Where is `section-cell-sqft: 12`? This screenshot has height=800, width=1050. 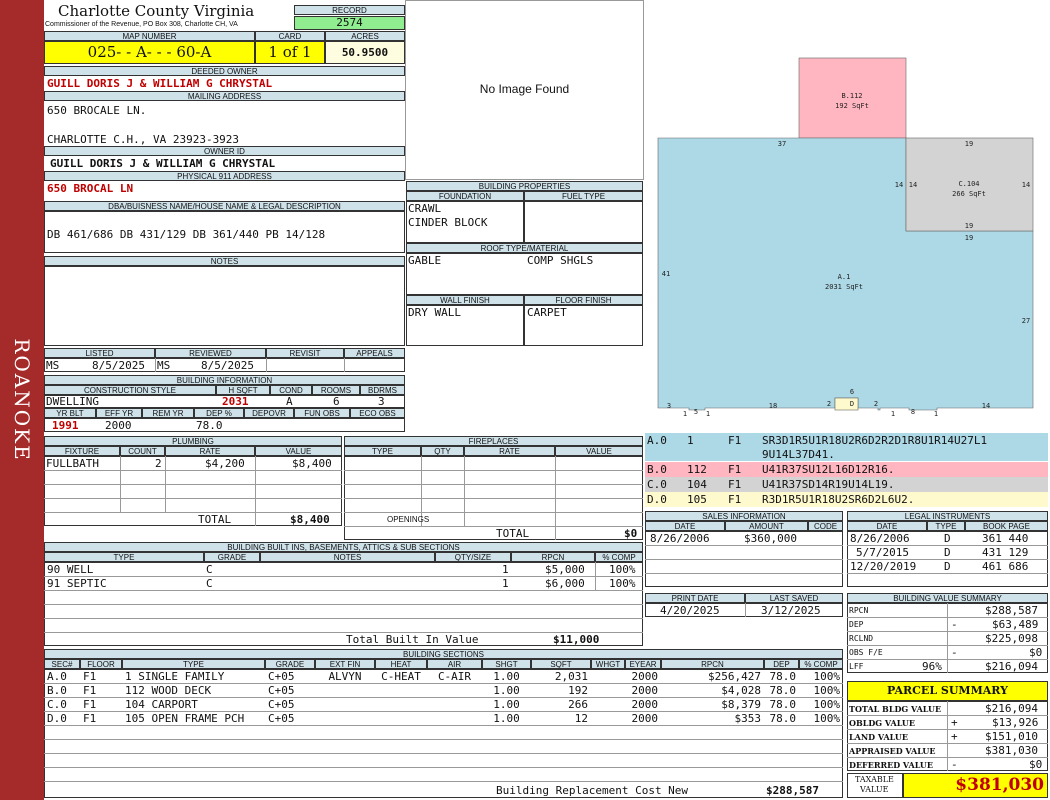
section-cell-sqft: 12 is located at coordinates (581, 718).